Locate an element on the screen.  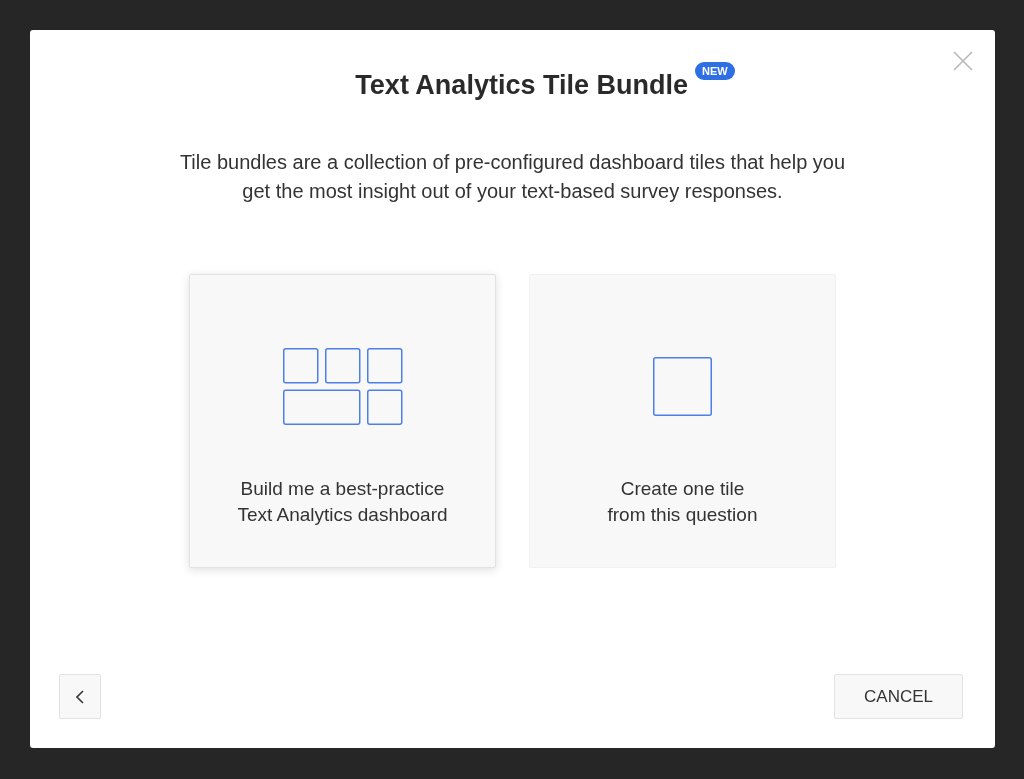
chevron-left-icon is located at coordinates (80, 696).